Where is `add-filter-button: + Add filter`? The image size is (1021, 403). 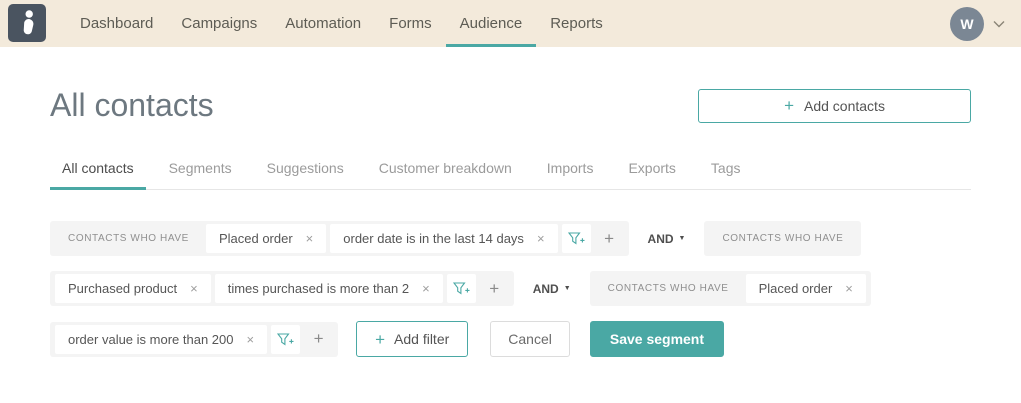 add-filter-button: + Add filter is located at coordinates (412, 339).